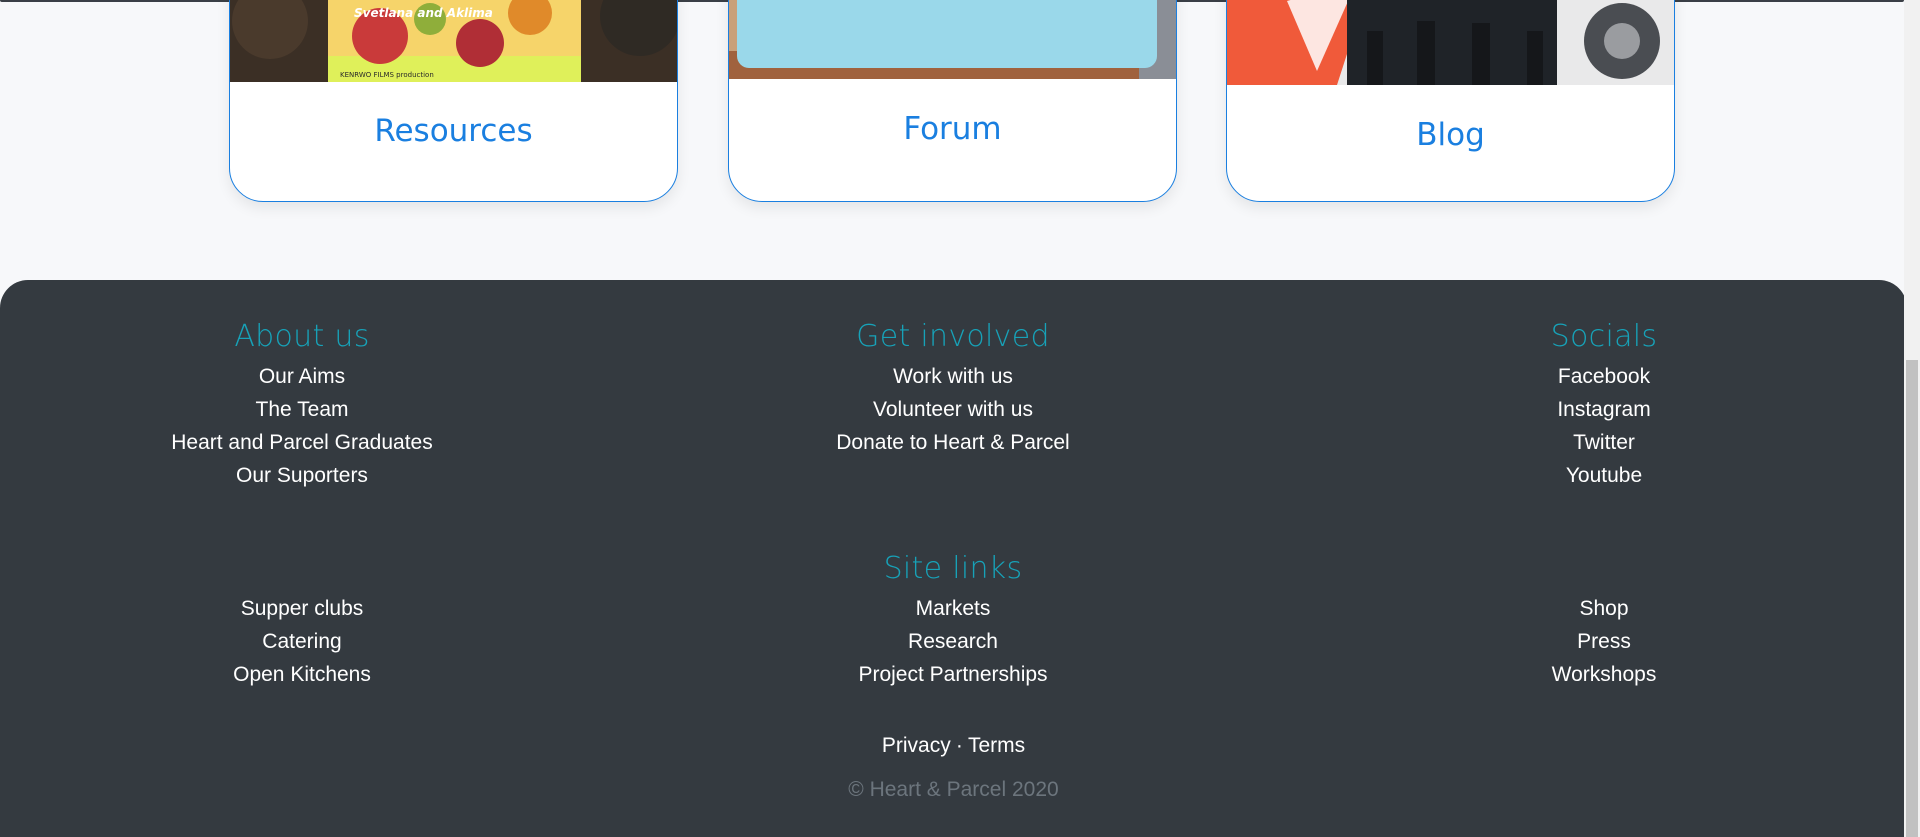 The width and height of the screenshot is (1920, 837). Describe the element at coordinates (1604, 409) in the screenshot. I see `link-instagram: Instagram` at that location.